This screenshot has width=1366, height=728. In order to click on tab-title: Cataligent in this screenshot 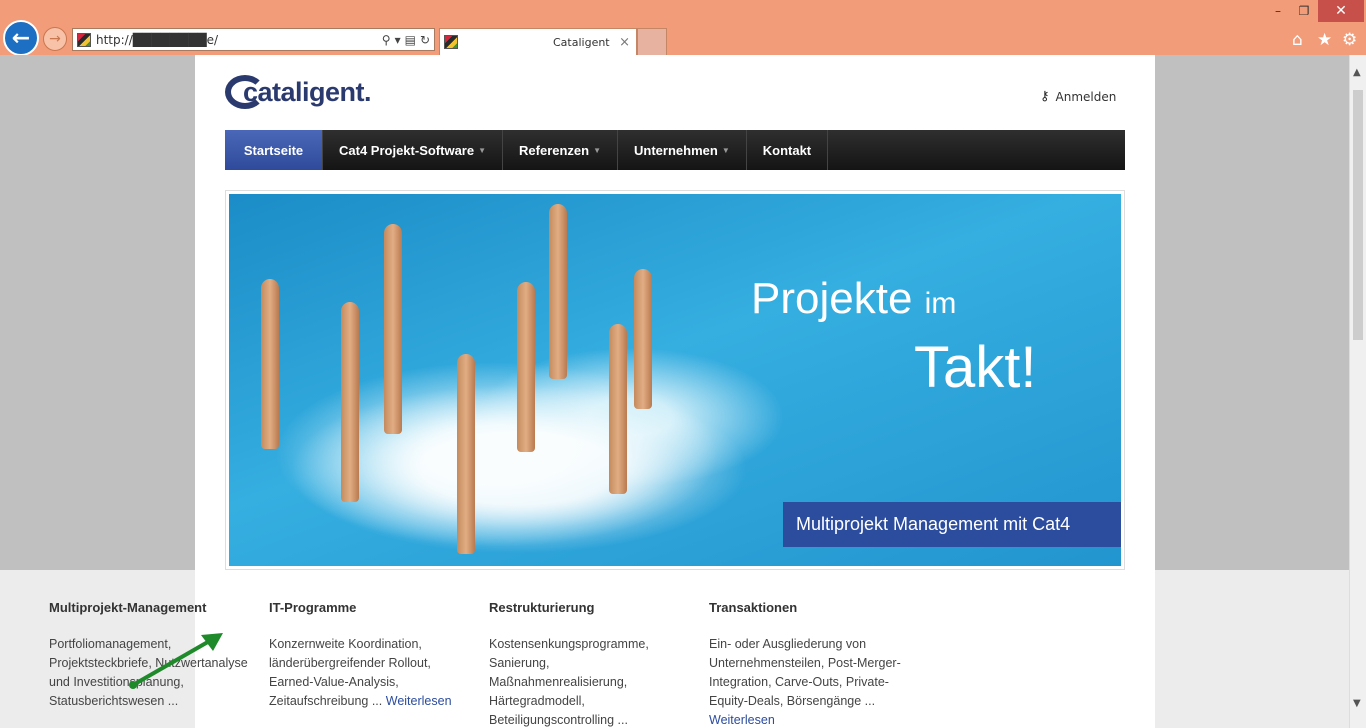, I will do `click(581, 42)`.